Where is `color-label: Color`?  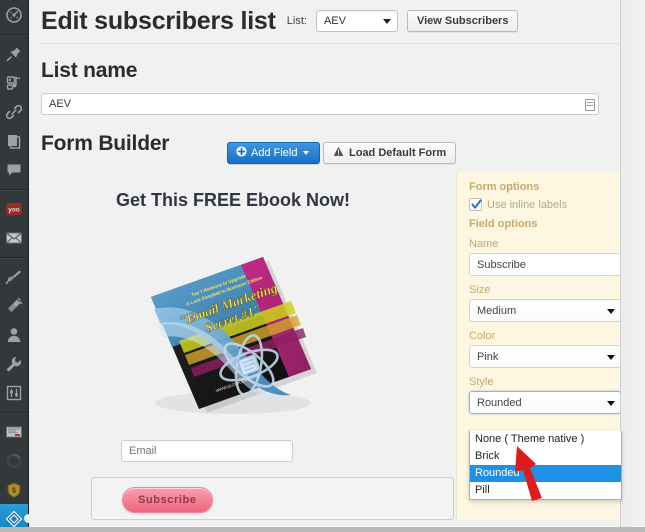 color-label: Color is located at coordinates (482, 336).